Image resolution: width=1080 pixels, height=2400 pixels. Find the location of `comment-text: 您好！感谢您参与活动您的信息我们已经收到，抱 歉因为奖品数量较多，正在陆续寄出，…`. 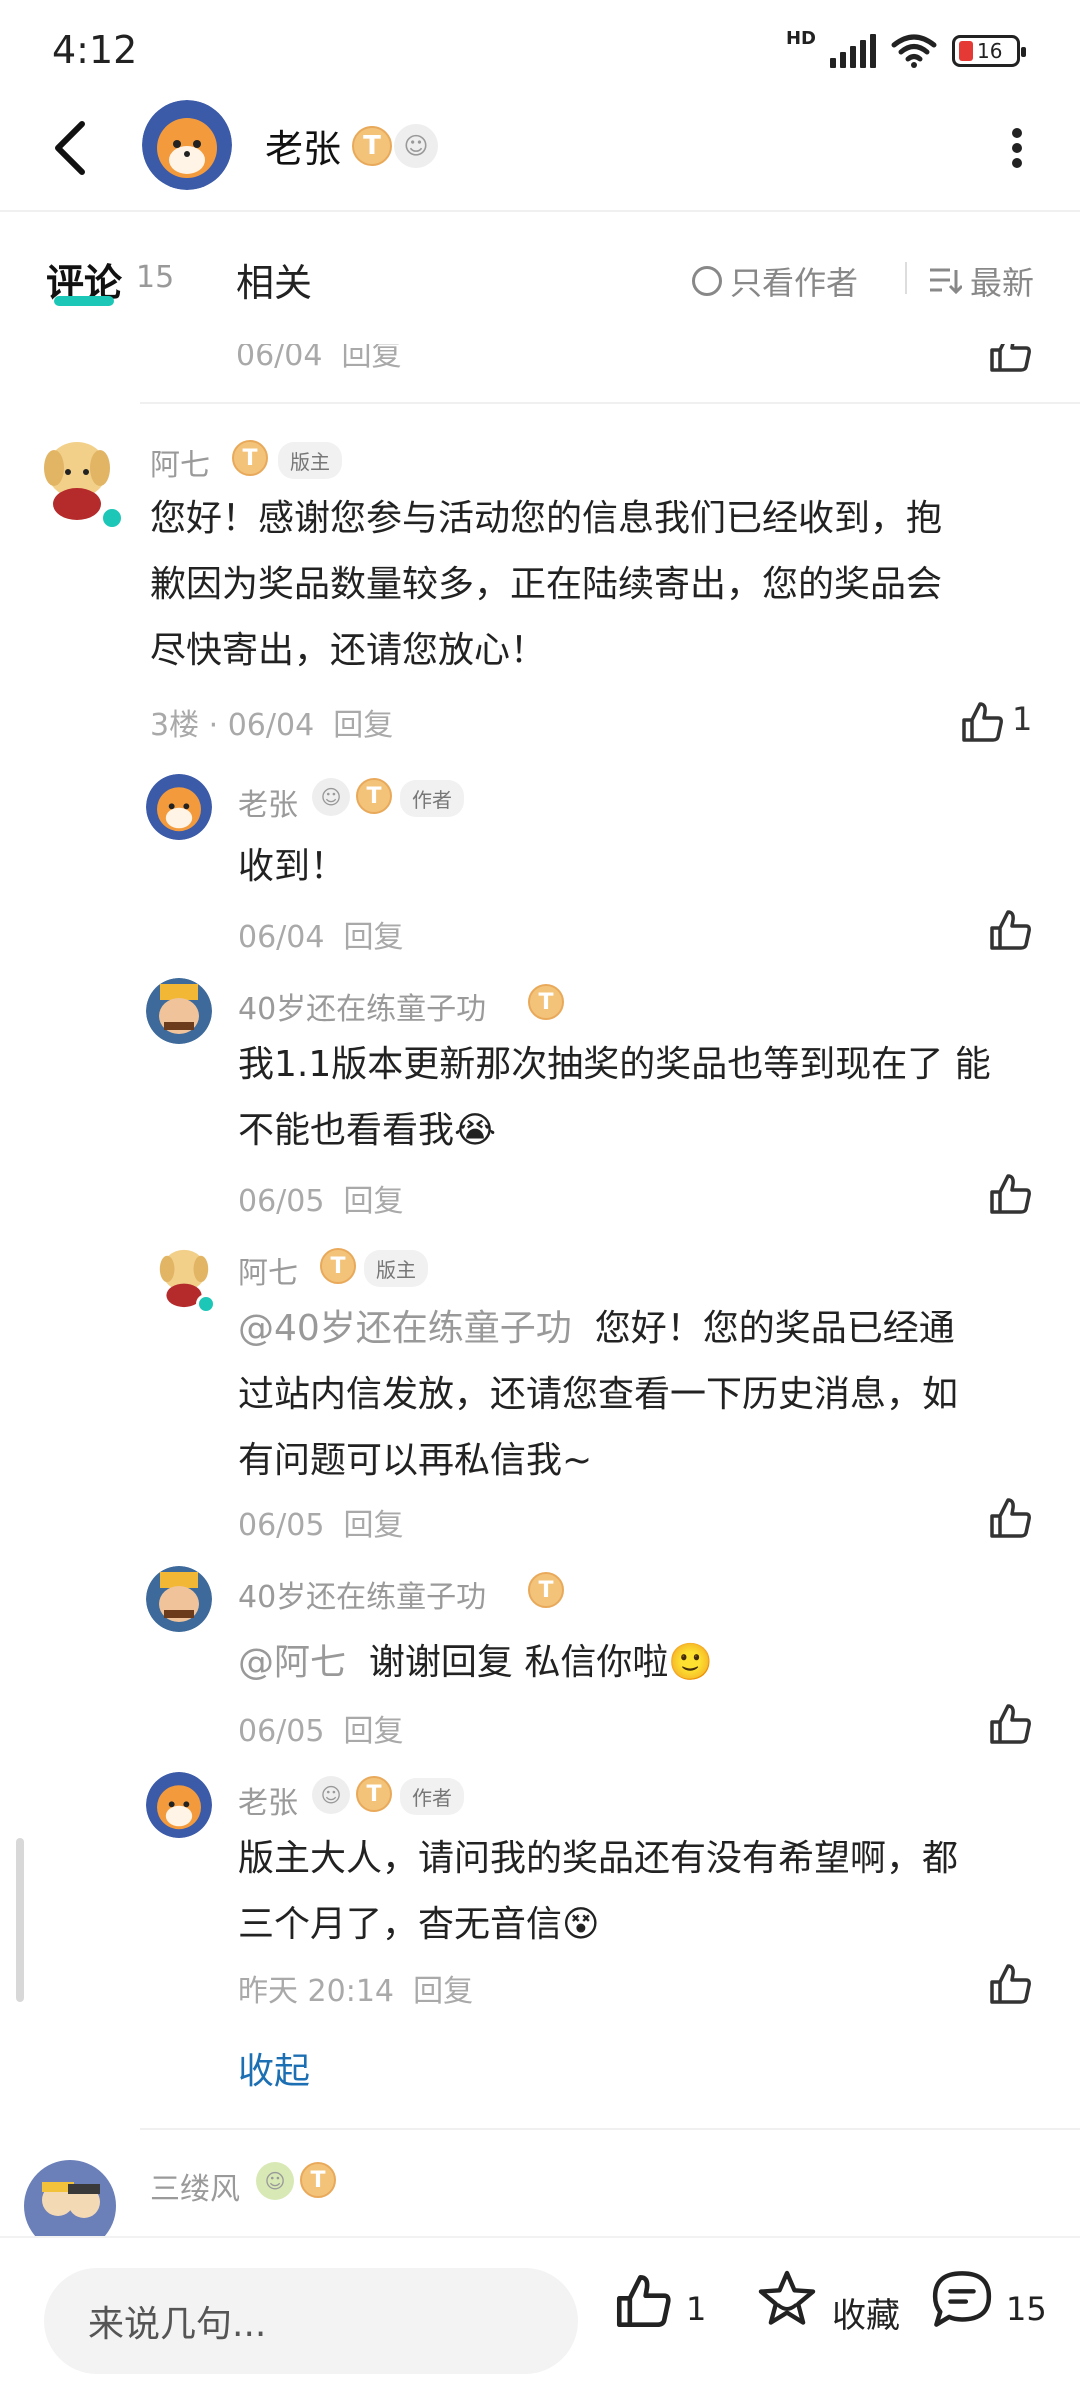

comment-text: 您好！感谢您参与活动您的信息我们已经收到，抱 歉因为奖品数量较多，正在陆续寄出，… is located at coordinates (546, 584).